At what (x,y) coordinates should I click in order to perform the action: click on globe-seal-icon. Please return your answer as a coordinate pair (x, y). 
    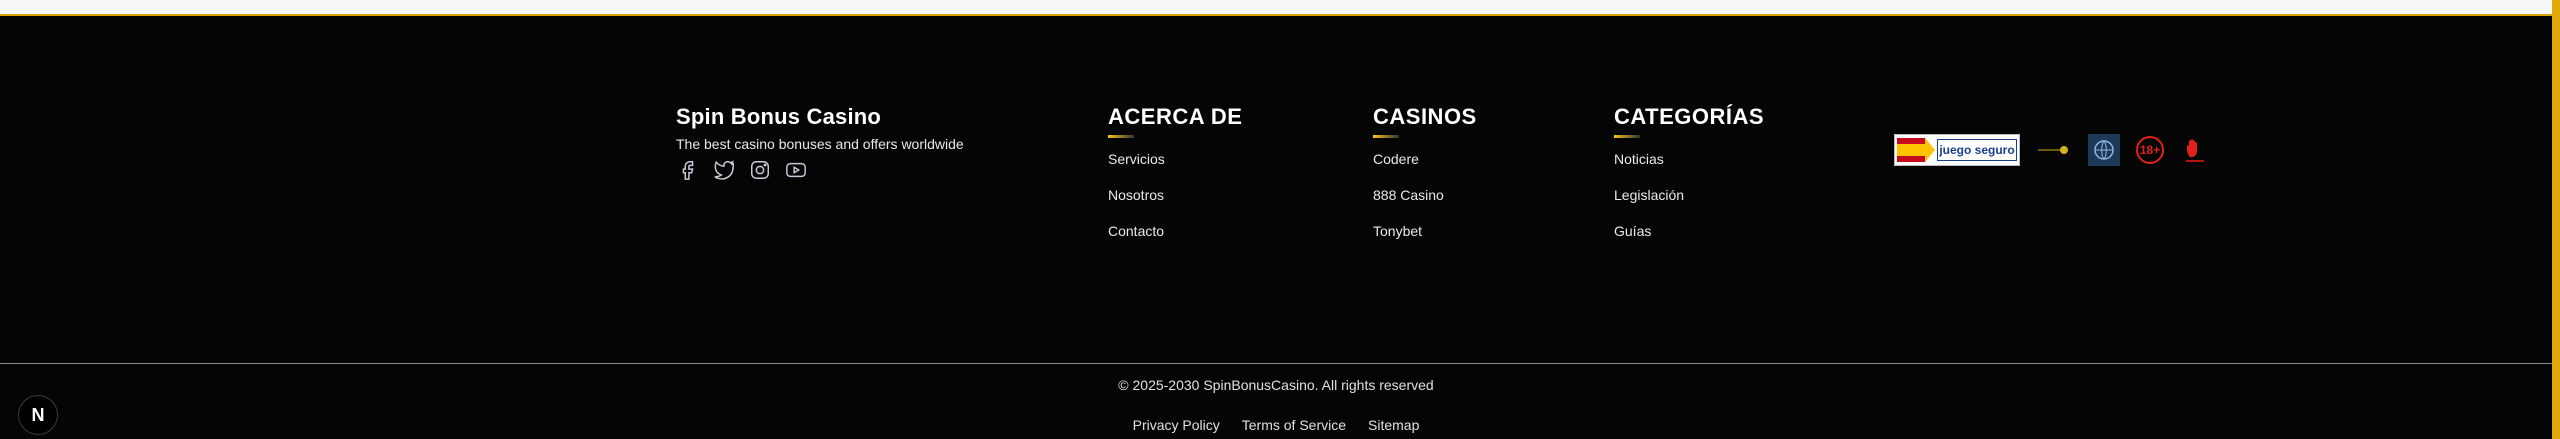
    Looking at the image, I should click on (2104, 150).